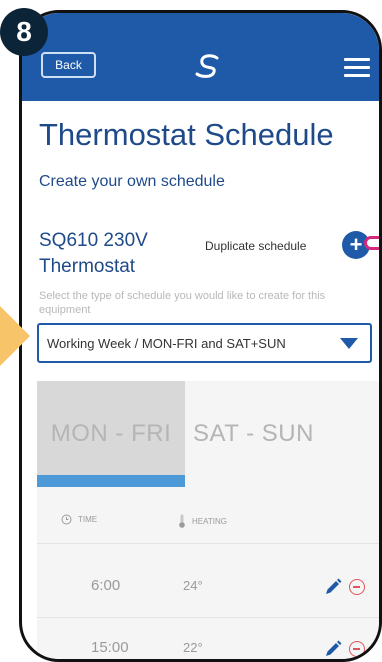 The height and width of the screenshot is (662, 382). What do you see at coordinates (106, 585) in the screenshot?
I see `row-time: 6:00` at bounding box center [106, 585].